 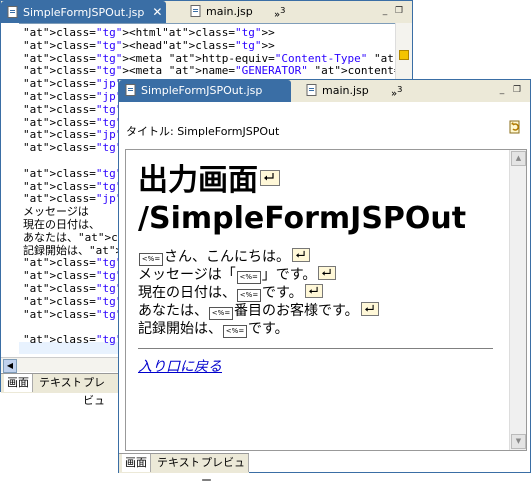 What do you see at coordinates (296, 311) in the screenshot?
I see `visitor-suffix: 番目のお客様です。` at bounding box center [296, 311].